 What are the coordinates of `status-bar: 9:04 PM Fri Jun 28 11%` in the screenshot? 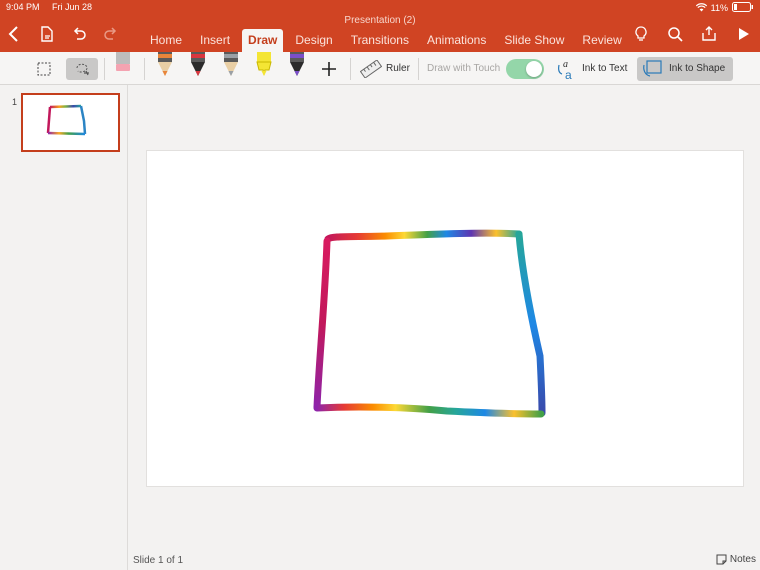 It's located at (380, 7).